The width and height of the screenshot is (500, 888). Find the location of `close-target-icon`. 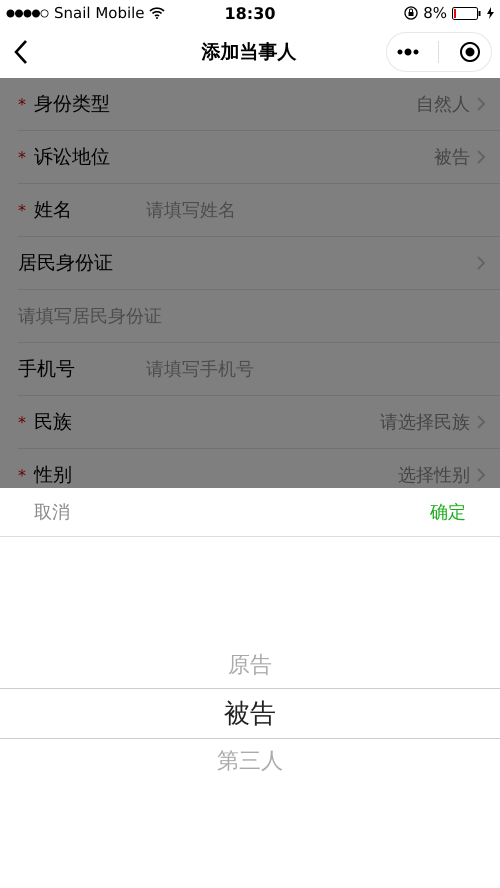

close-target-icon is located at coordinates (470, 52).